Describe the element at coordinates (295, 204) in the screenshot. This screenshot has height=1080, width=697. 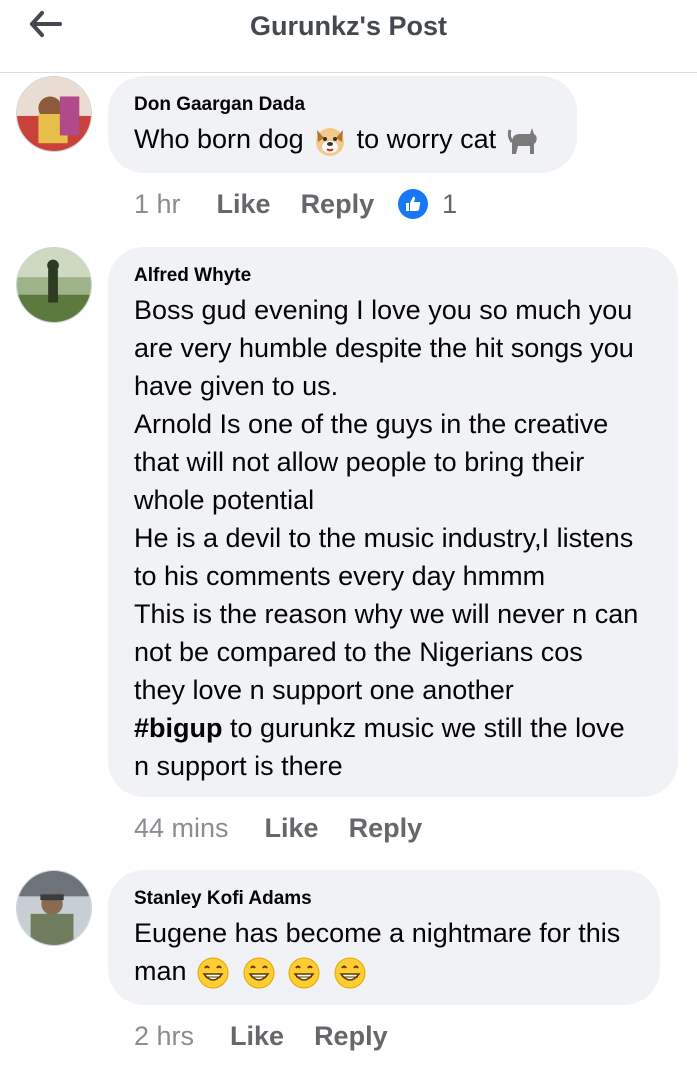
I see `comment-actions: 1 hr Like Reply 1` at that location.